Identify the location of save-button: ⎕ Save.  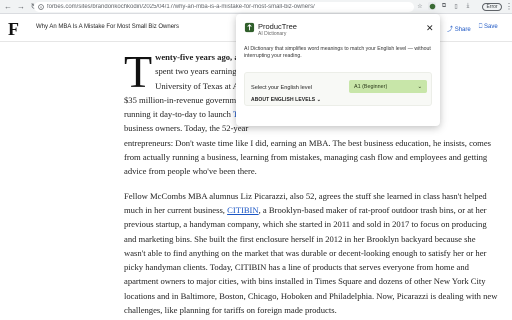
(488, 28).